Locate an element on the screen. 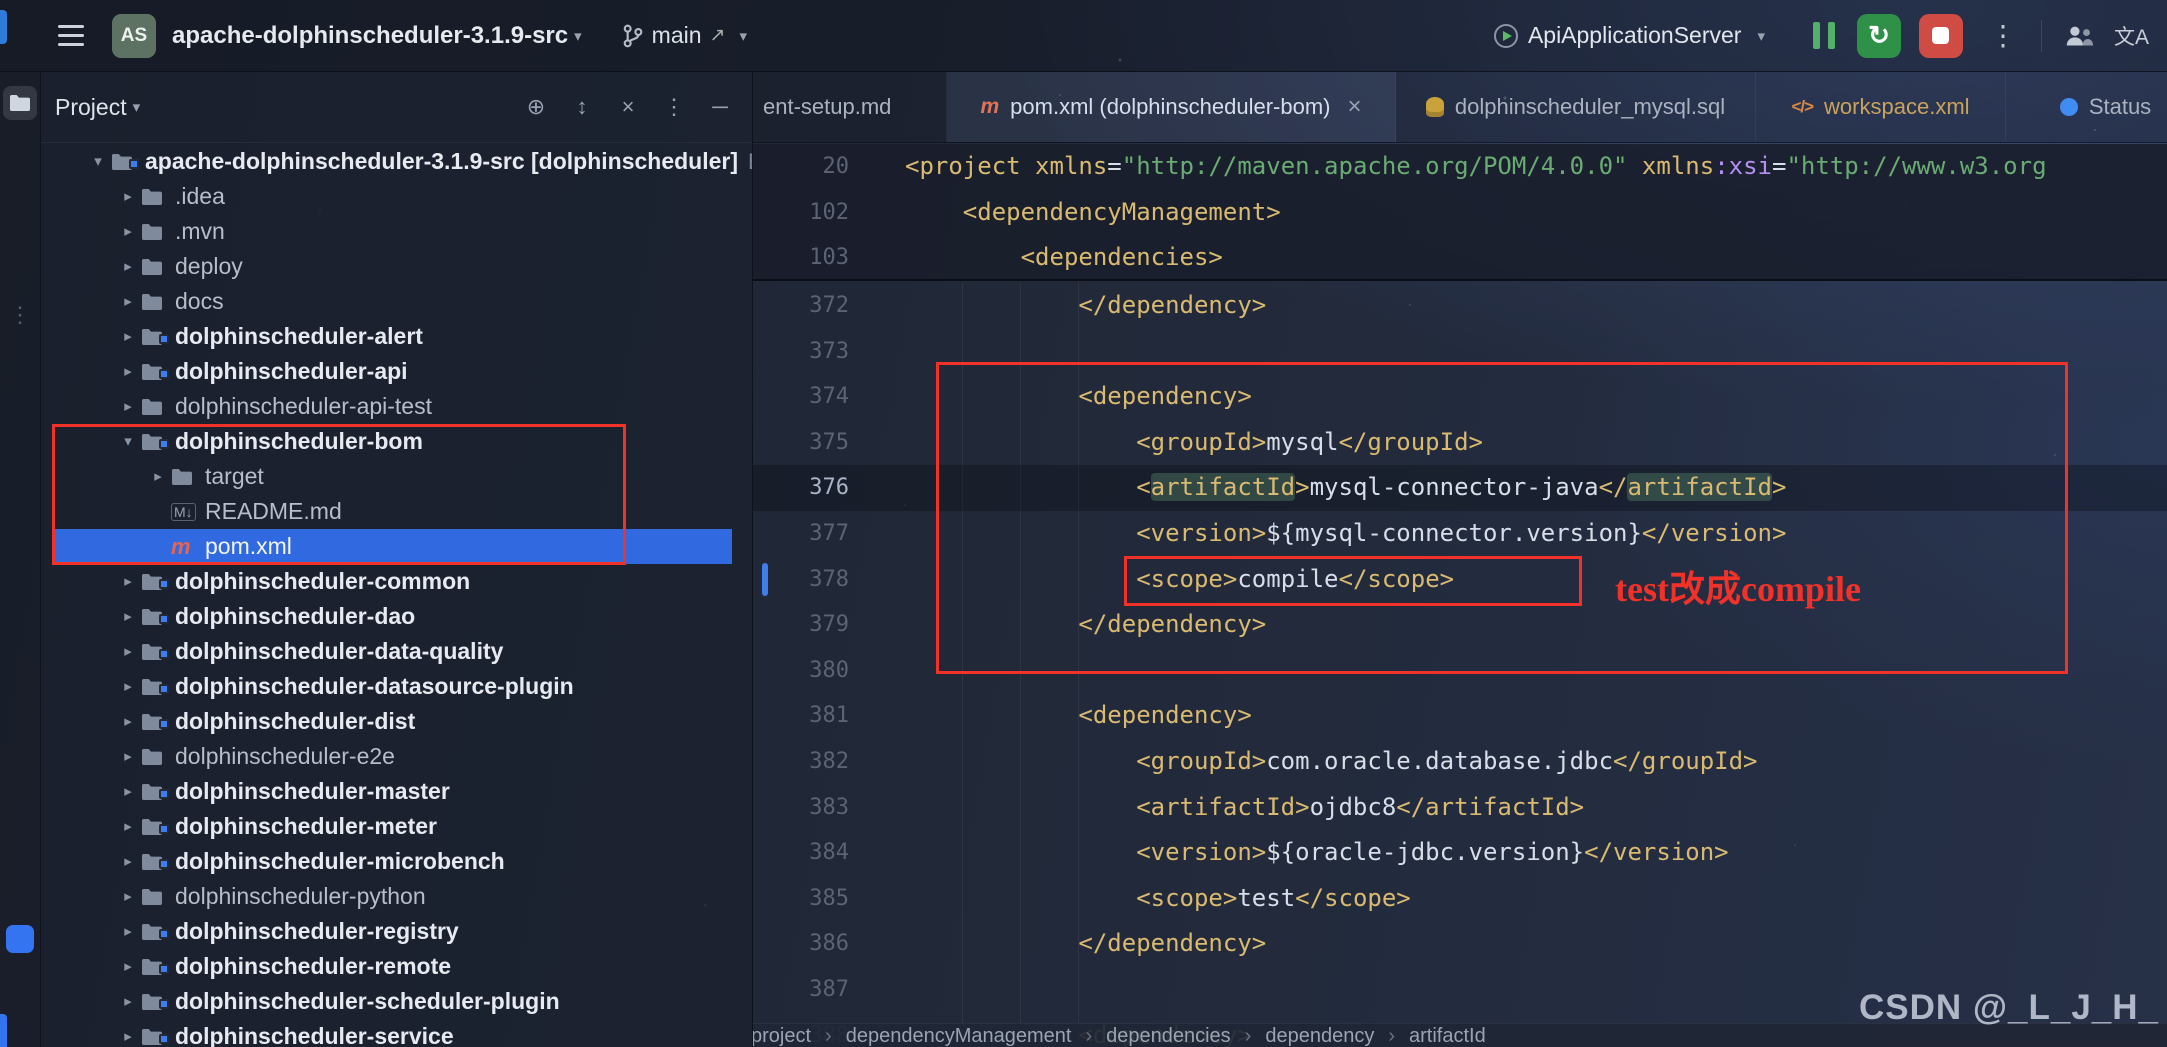  expand-all-icon: ↕ is located at coordinates (582, 107).